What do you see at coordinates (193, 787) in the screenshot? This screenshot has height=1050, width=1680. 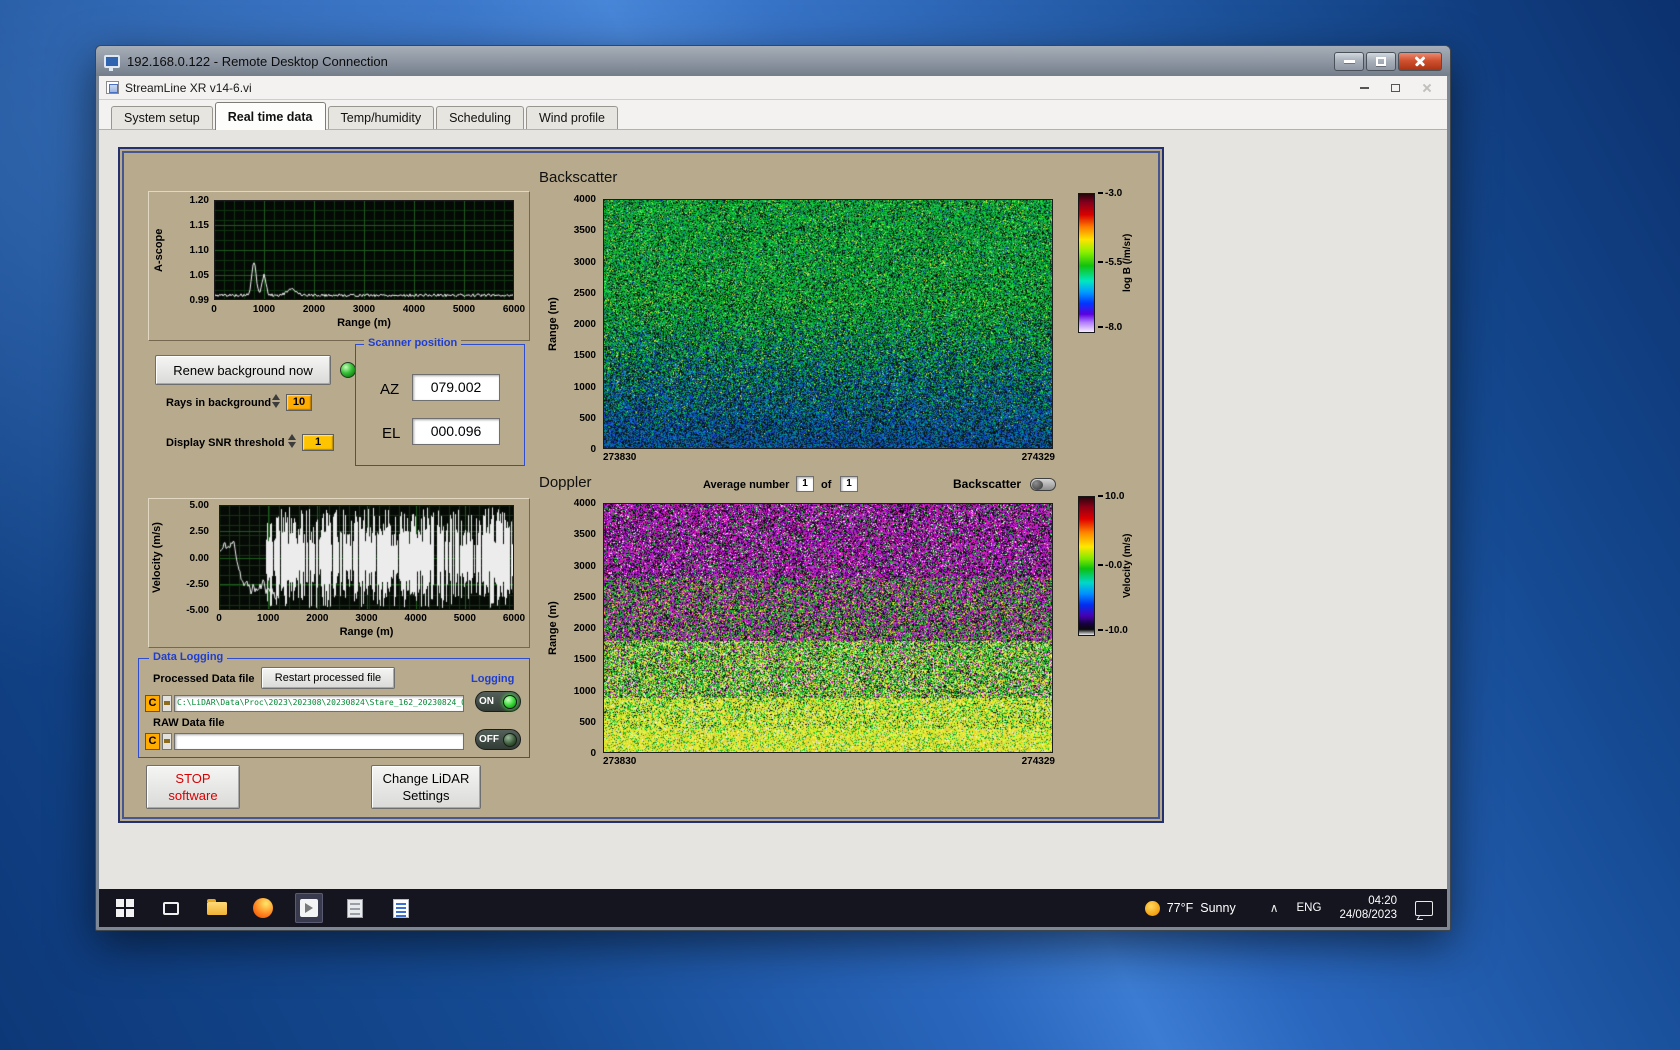 I see `stop-software-button: STOP software` at bounding box center [193, 787].